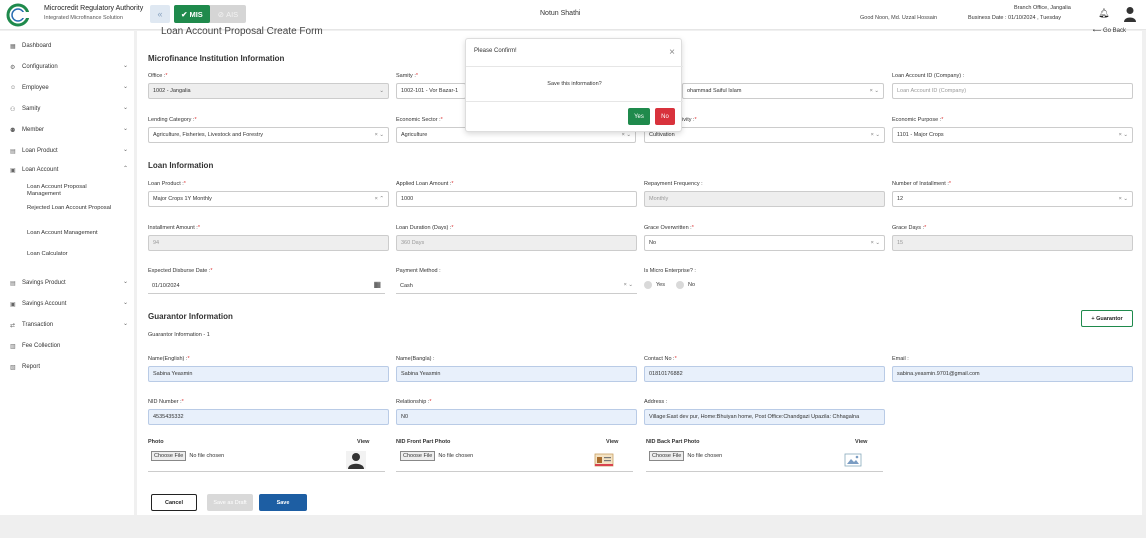  I want to click on sidebar-item-employee: ☺︎ Employee ⌄, so click(69, 88).